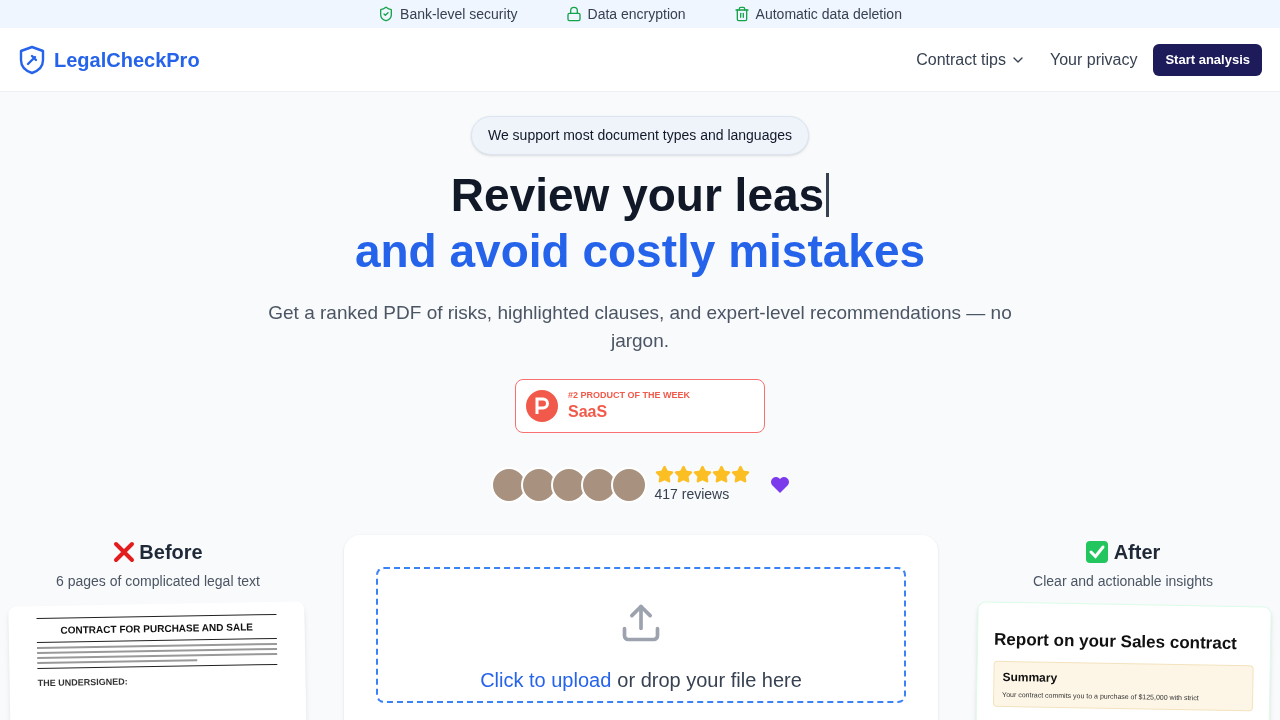 Image resolution: width=1280 pixels, height=720 pixels. Describe the element at coordinates (386, 14) in the screenshot. I see `shield-check-icon` at that location.